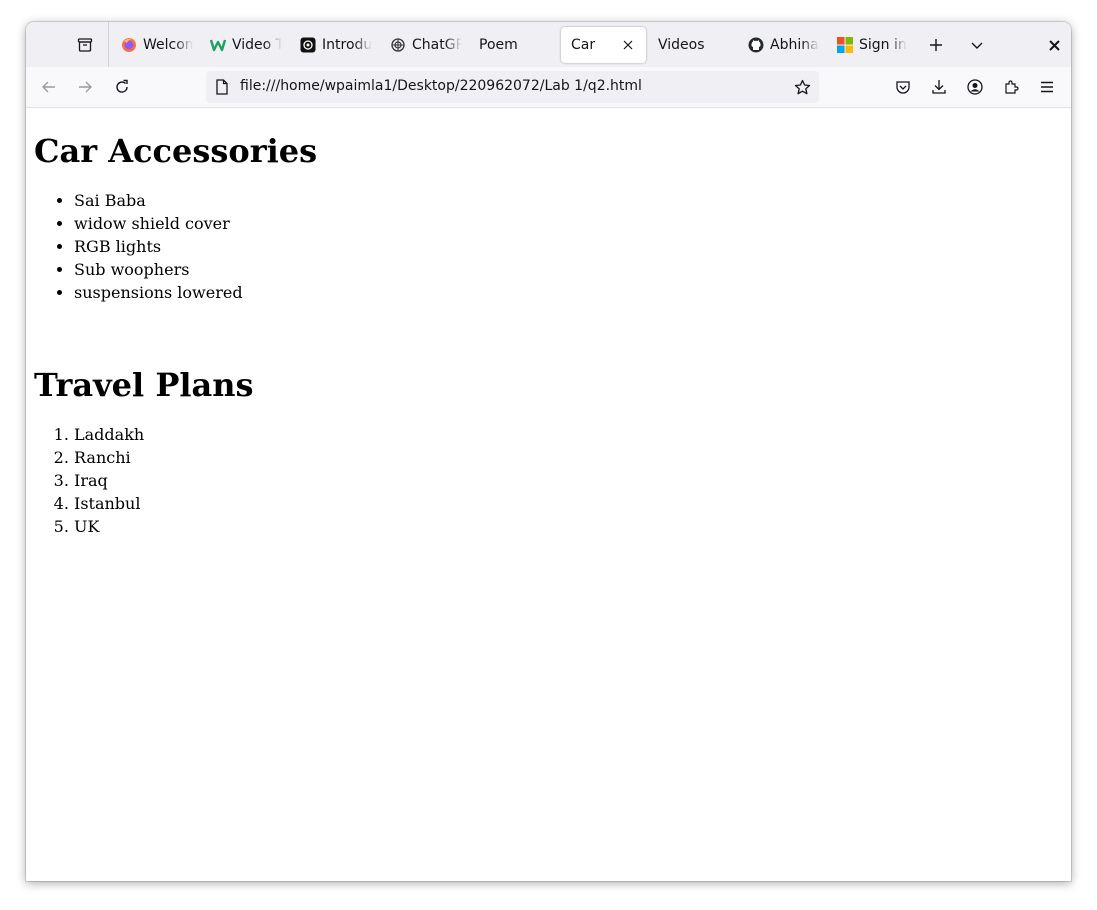 Image resolution: width=1097 pixels, height=910 pixels. Describe the element at coordinates (257, 45) in the screenshot. I see `tab-label: Video T` at that location.